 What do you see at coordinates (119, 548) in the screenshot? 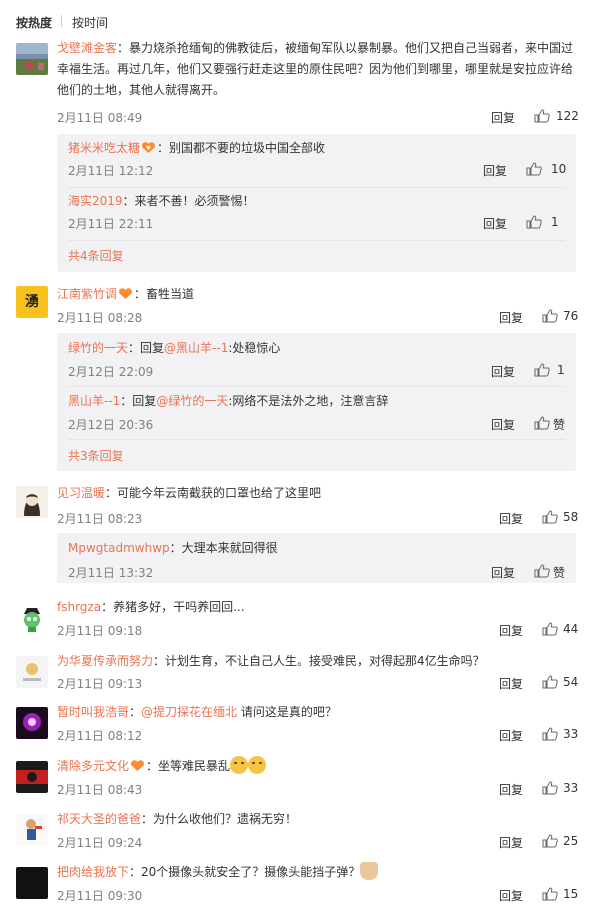
I see `reply-username: Mpwgtadmwhwp` at bounding box center [119, 548].